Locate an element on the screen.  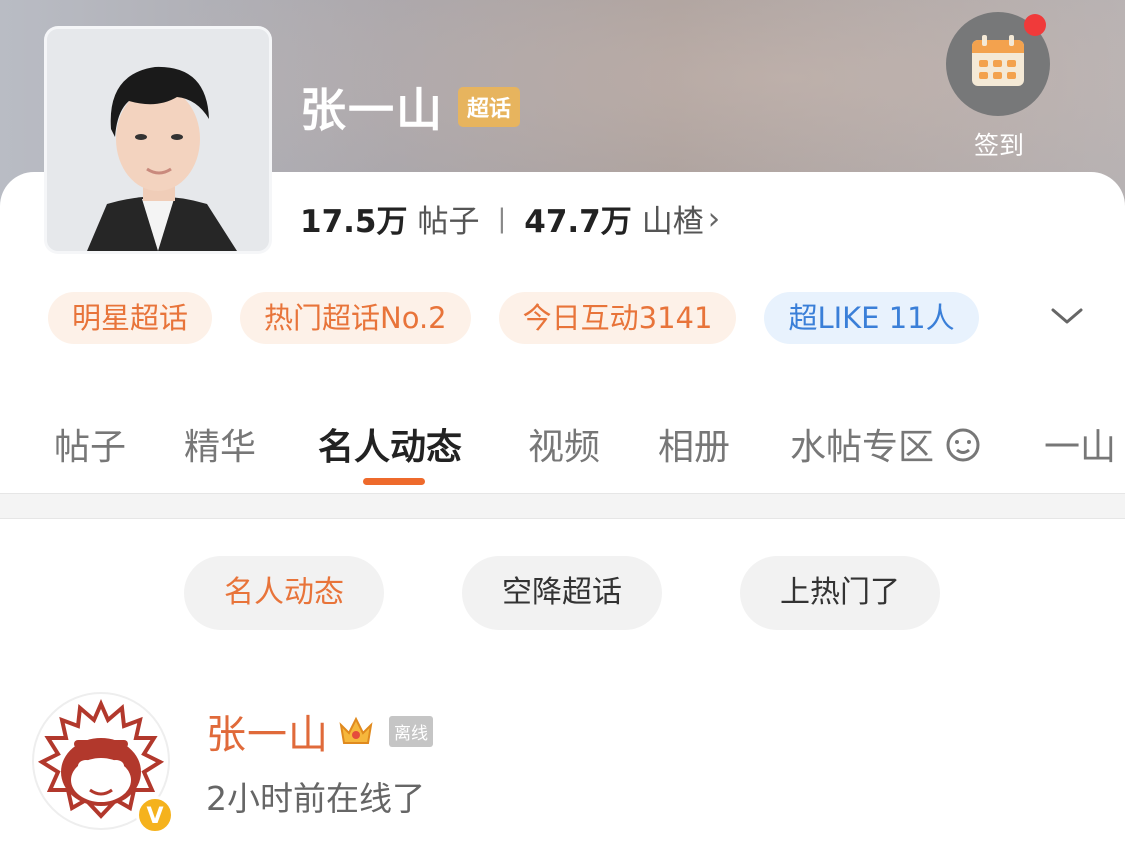
author-row: 张一山 离线 is located at coordinates (319, 731).